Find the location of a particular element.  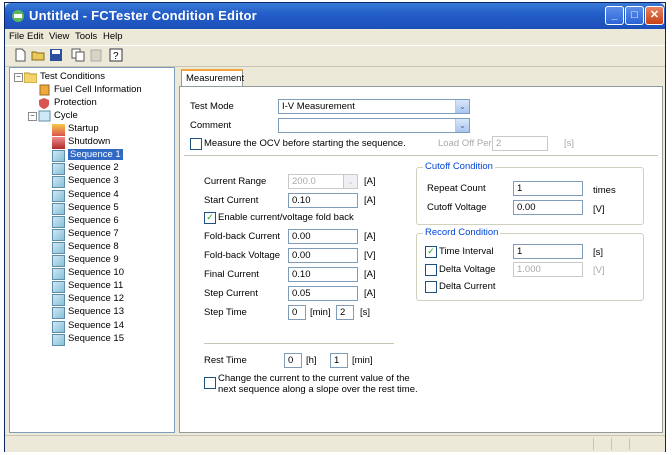

time-interval-input: 1 is located at coordinates (548, 251).